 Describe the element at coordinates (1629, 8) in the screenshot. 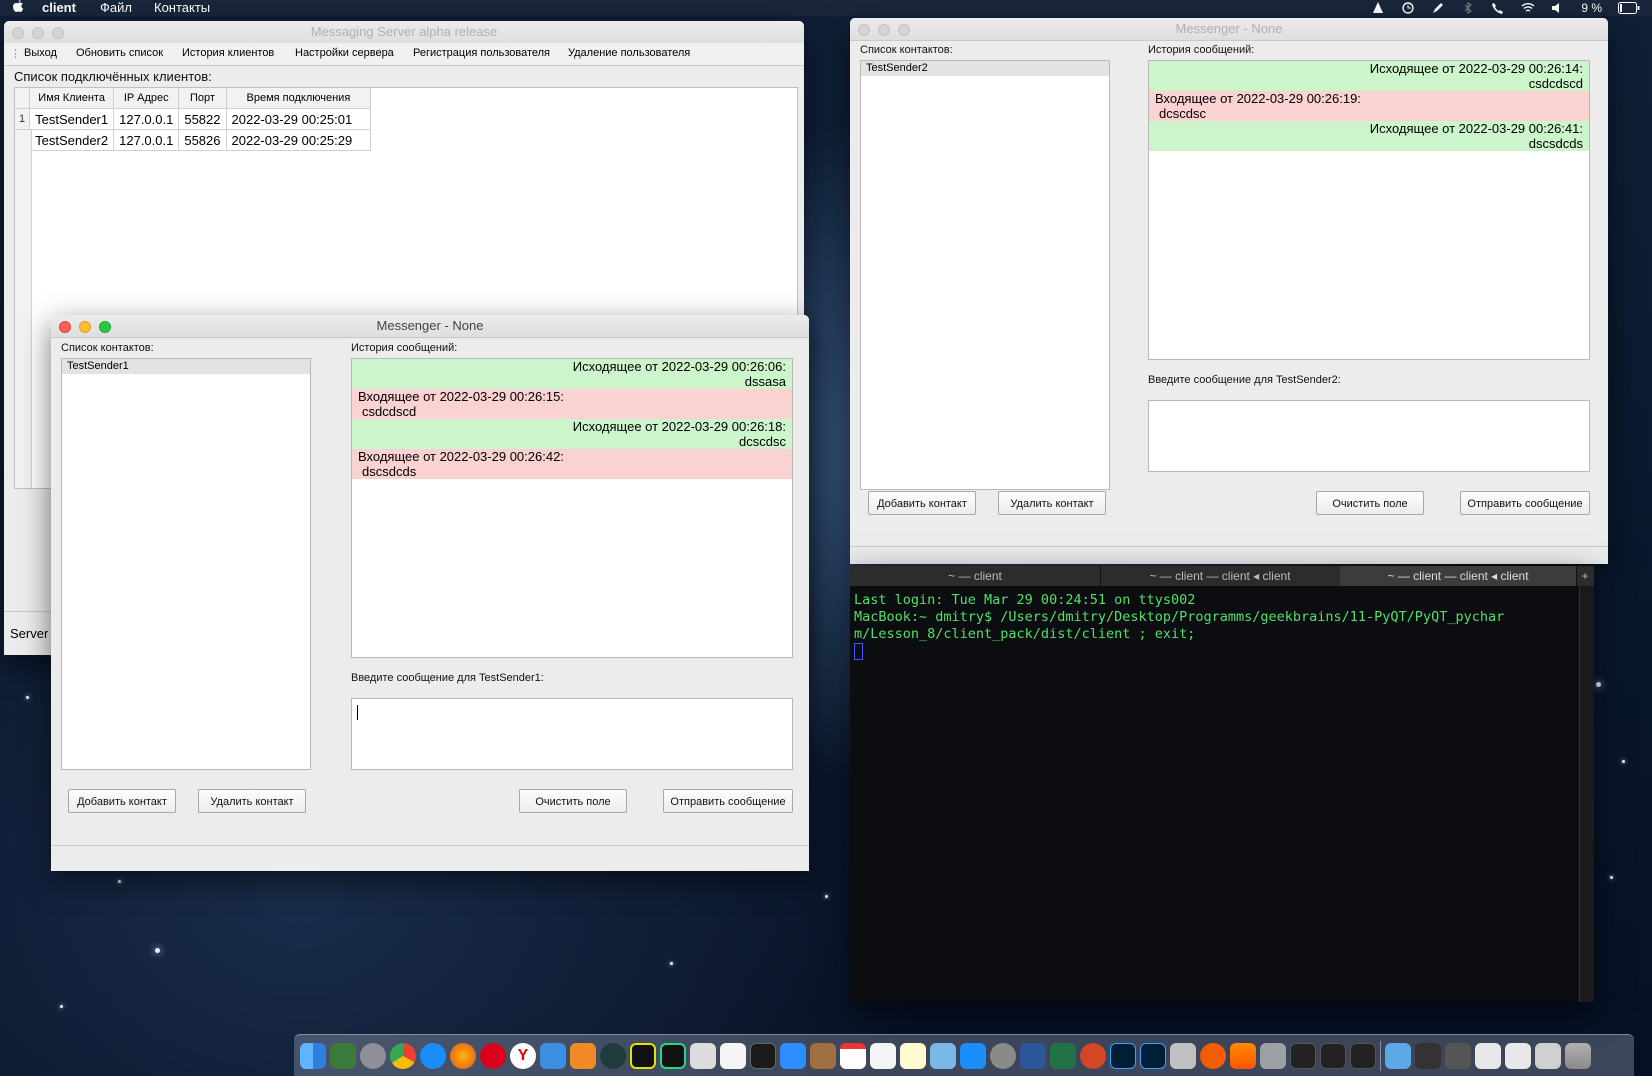

I see `battery-icon` at that location.